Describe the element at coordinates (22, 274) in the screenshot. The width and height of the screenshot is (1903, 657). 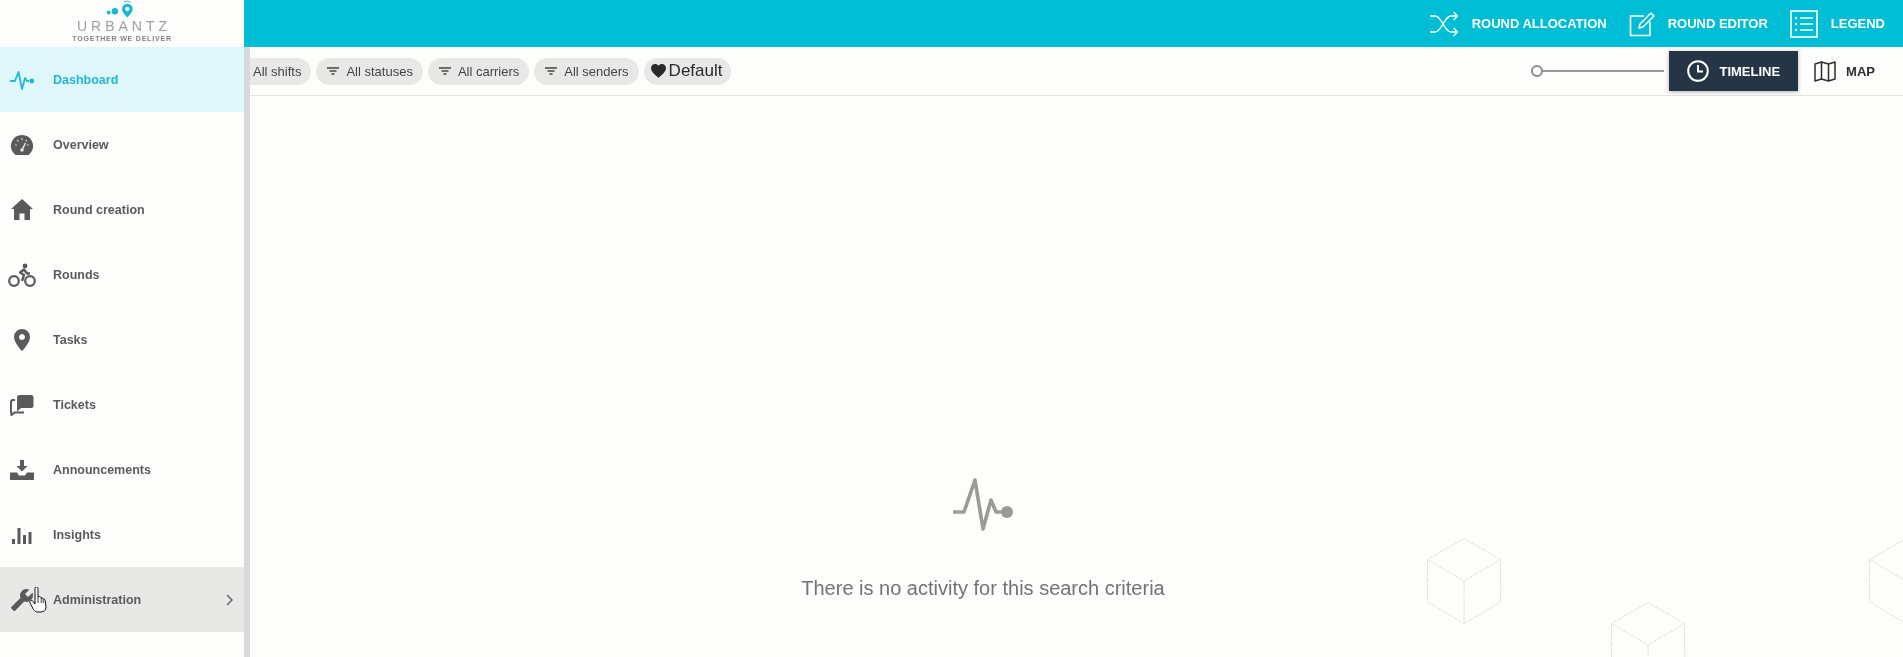
I see `bicycle-rider-icon` at that location.